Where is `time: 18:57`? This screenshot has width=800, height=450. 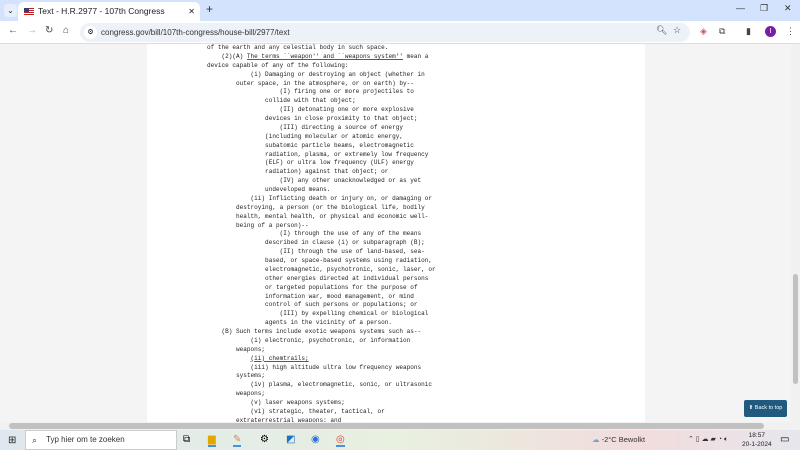
time: 18:57 is located at coordinates (756, 435).